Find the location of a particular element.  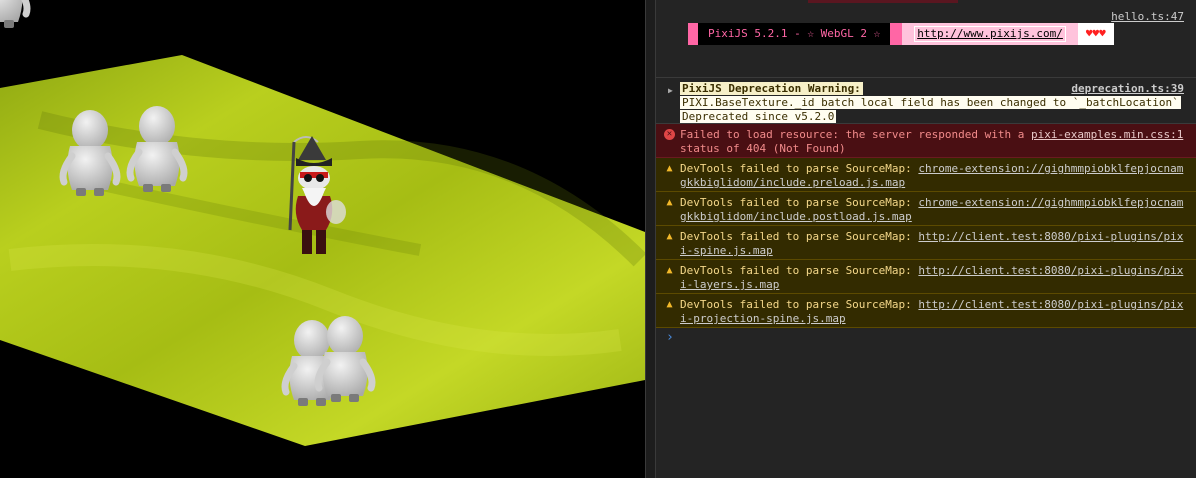

ghost-character is located at coordinates (15, 14).